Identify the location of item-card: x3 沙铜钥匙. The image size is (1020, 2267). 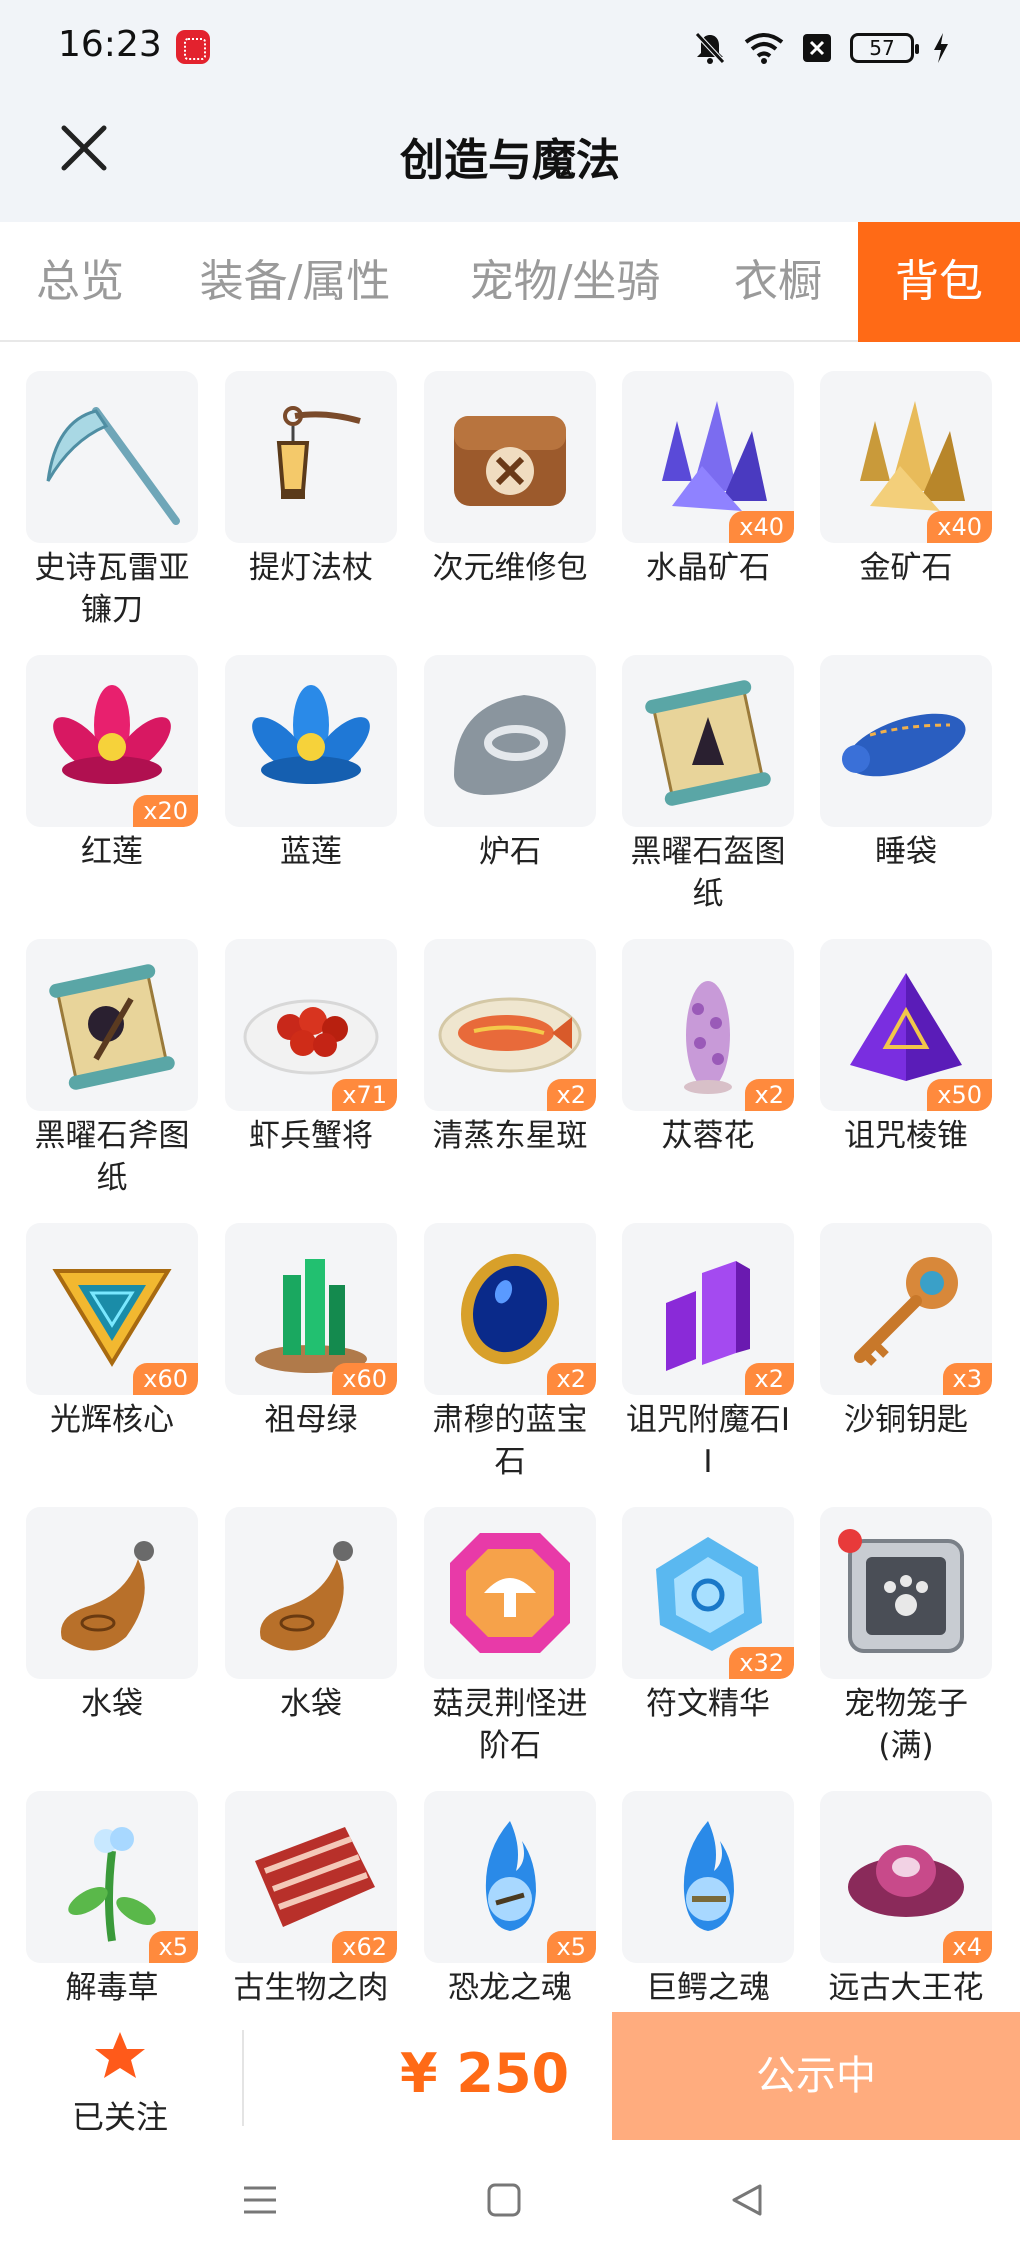
(906, 1332).